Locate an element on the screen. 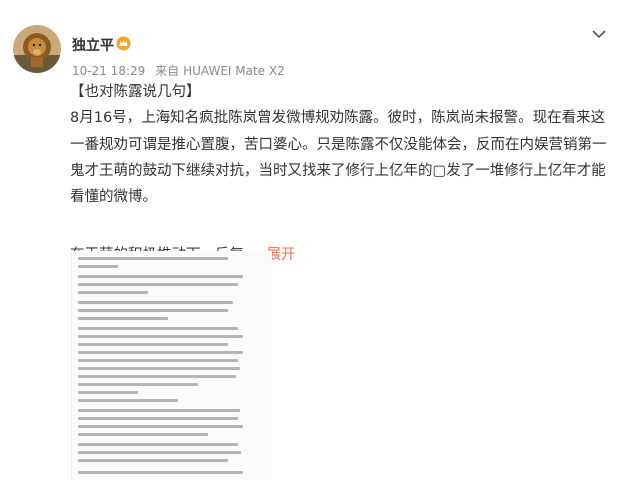  lion-avatar-icon is located at coordinates (37, 49).